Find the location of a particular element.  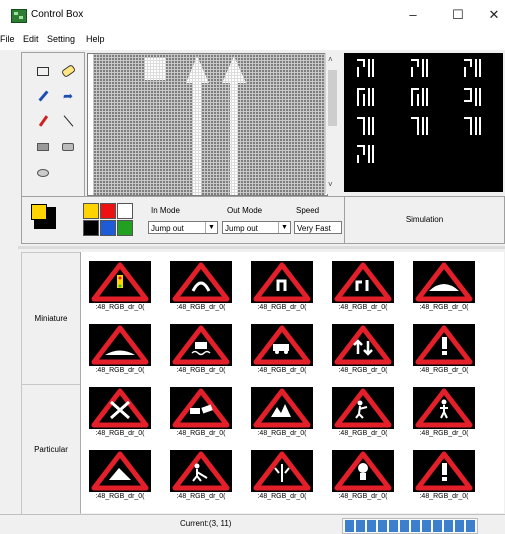

pencil-icon is located at coordinates (43, 121).